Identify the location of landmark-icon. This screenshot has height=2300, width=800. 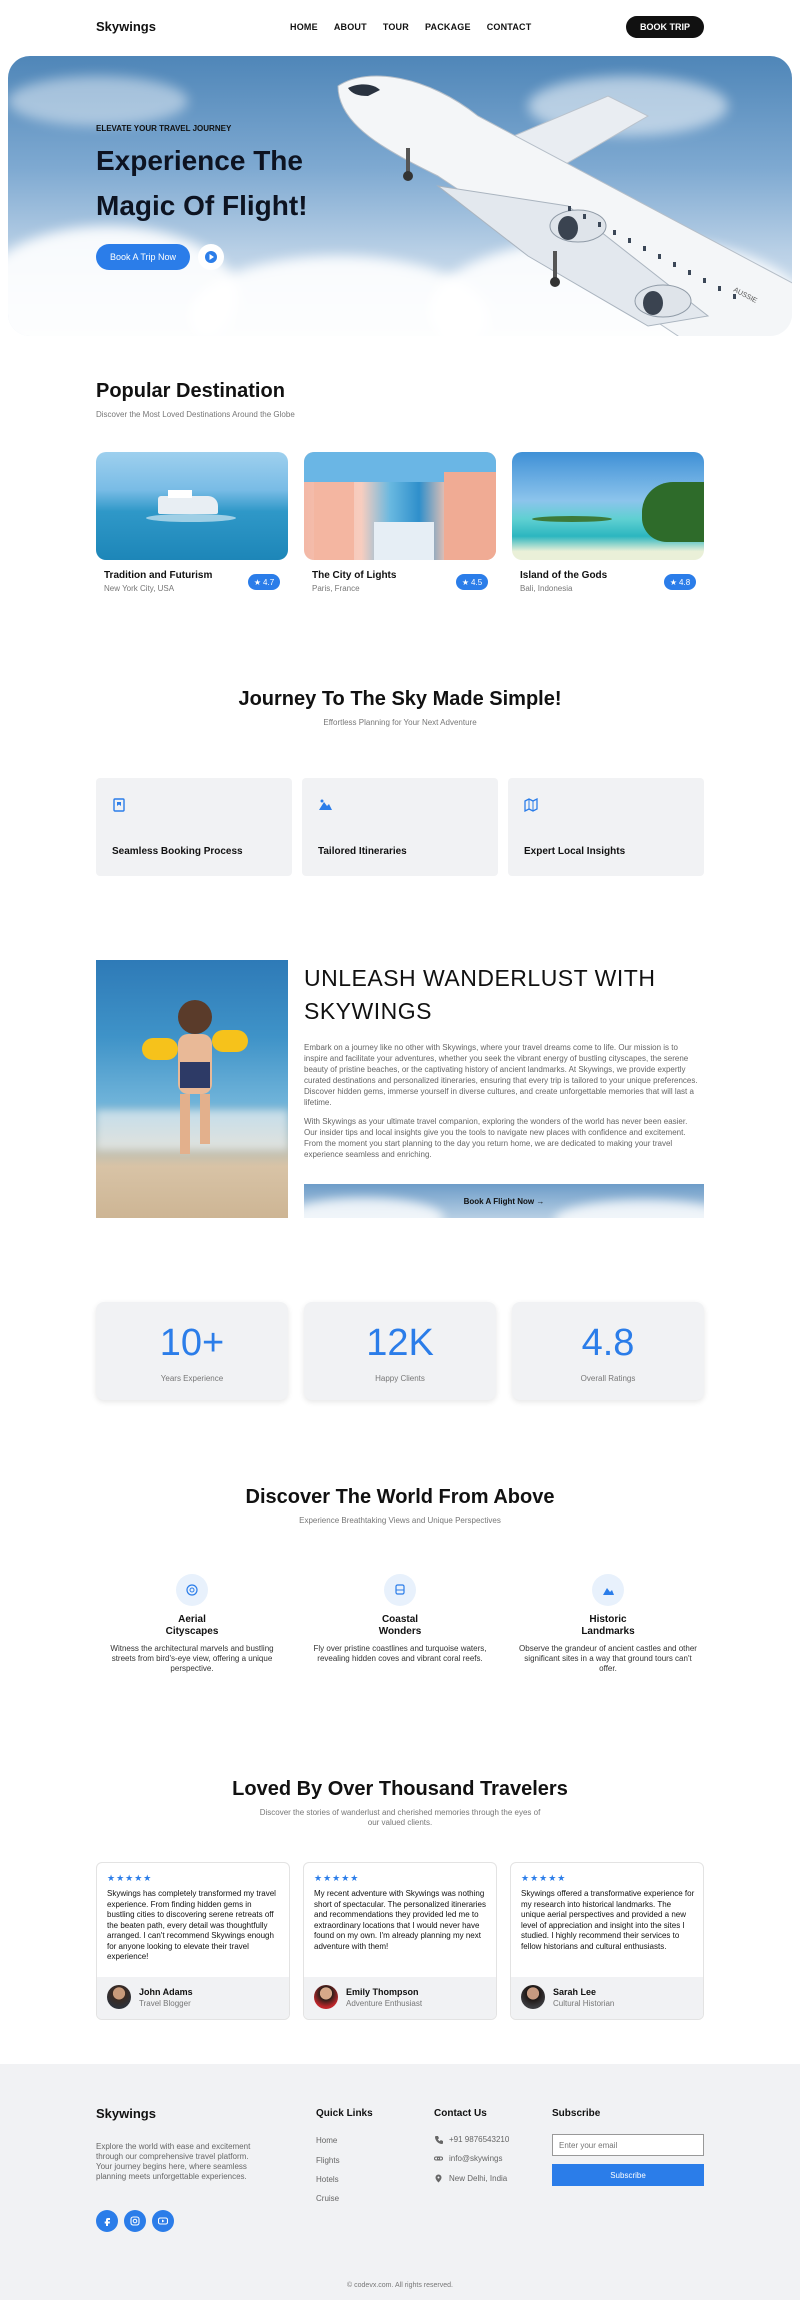
(608, 1590).